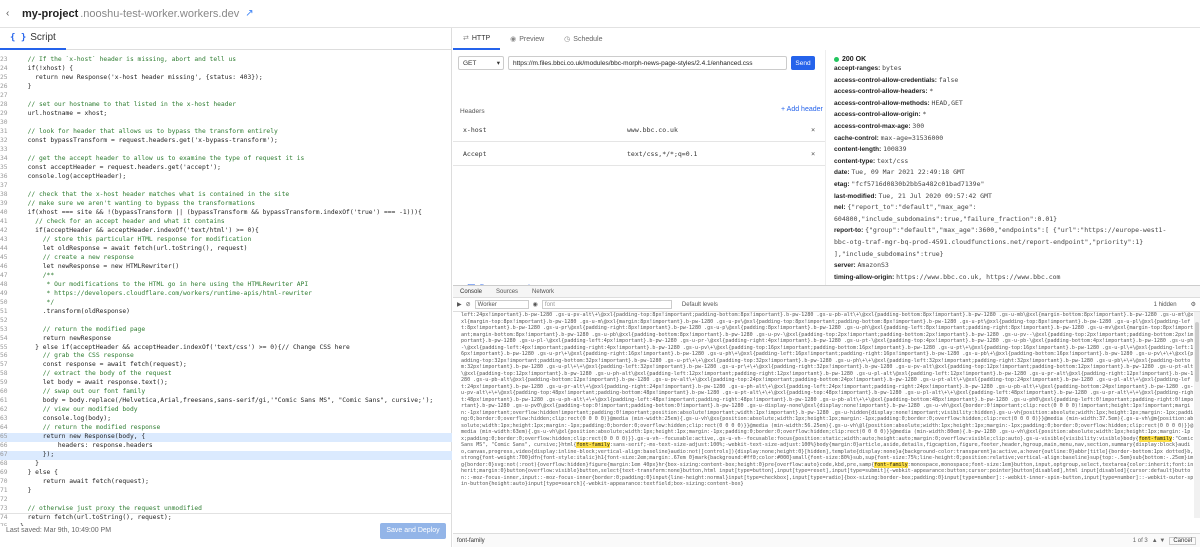 The width and height of the screenshot is (1200, 547). I want to click on levels-select: Default levels, so click(700, 305).